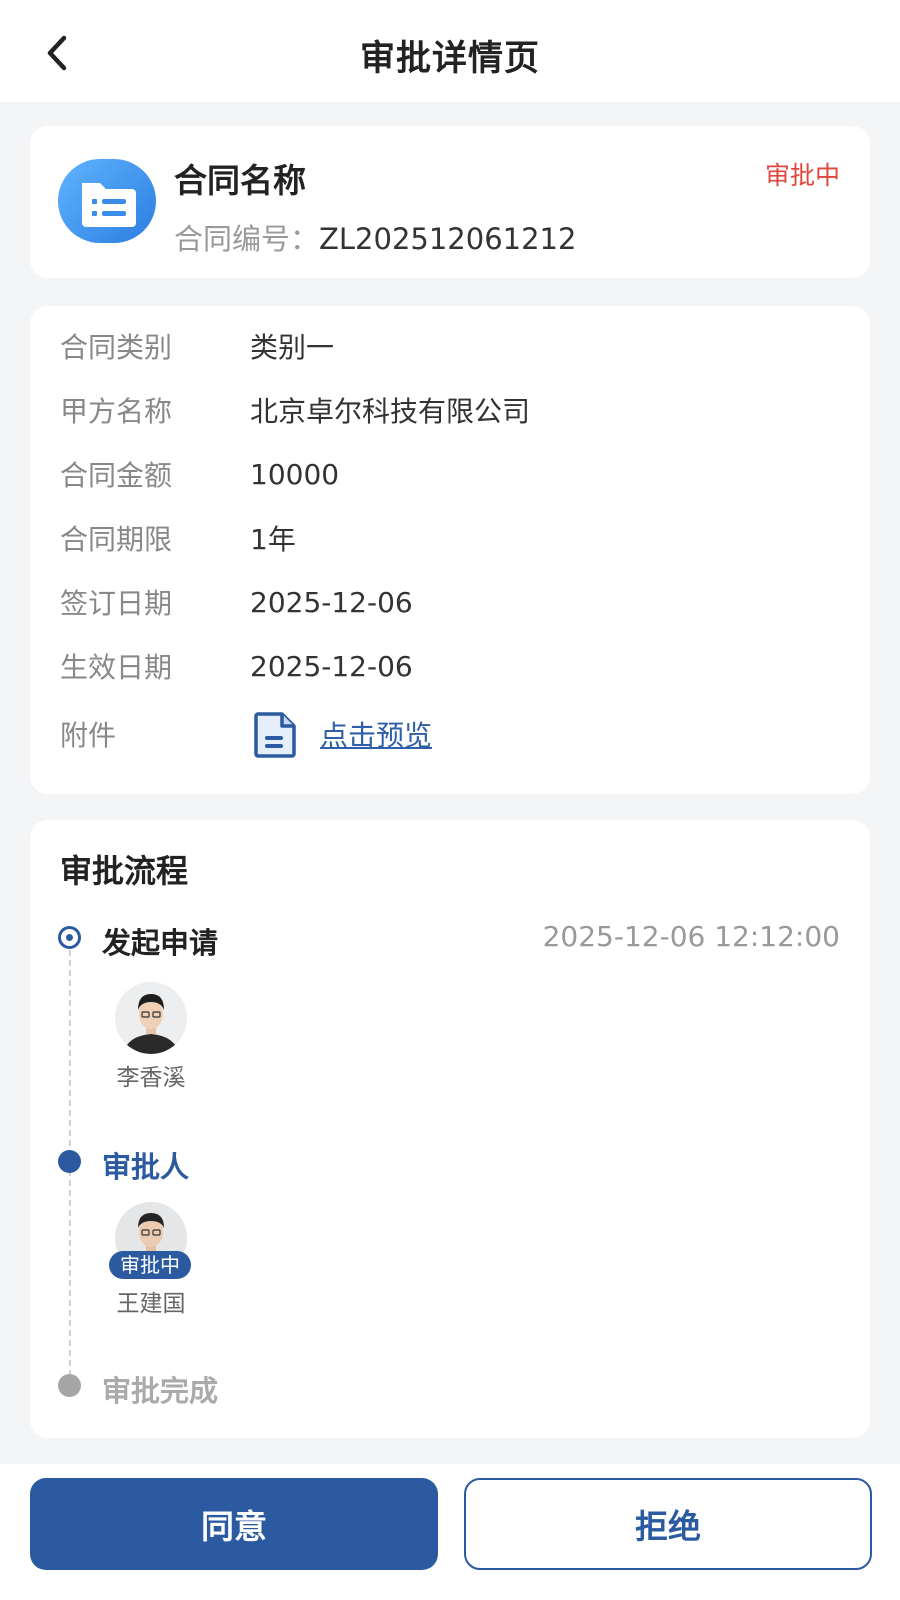  Describe the element at coordinates (151, 1018) in the screenshot. I see `avatar` at that location.